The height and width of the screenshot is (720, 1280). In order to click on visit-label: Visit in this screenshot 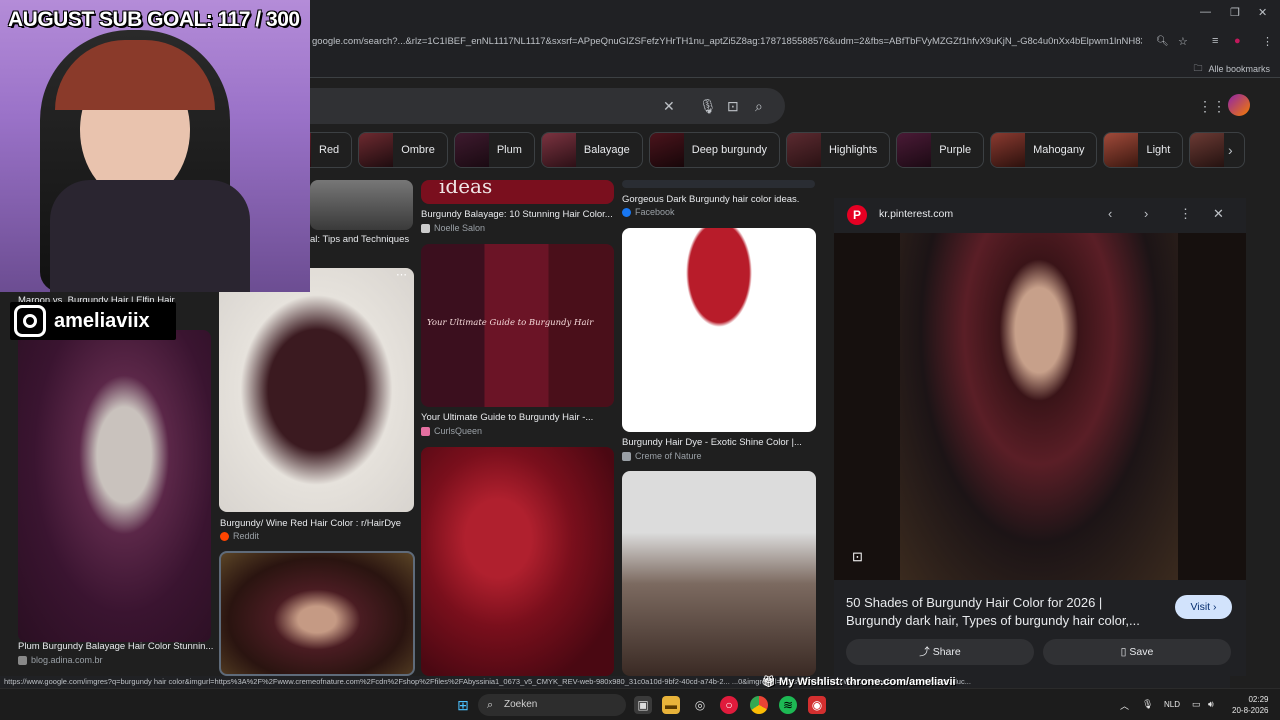, I will do `click(1200, 607)`.